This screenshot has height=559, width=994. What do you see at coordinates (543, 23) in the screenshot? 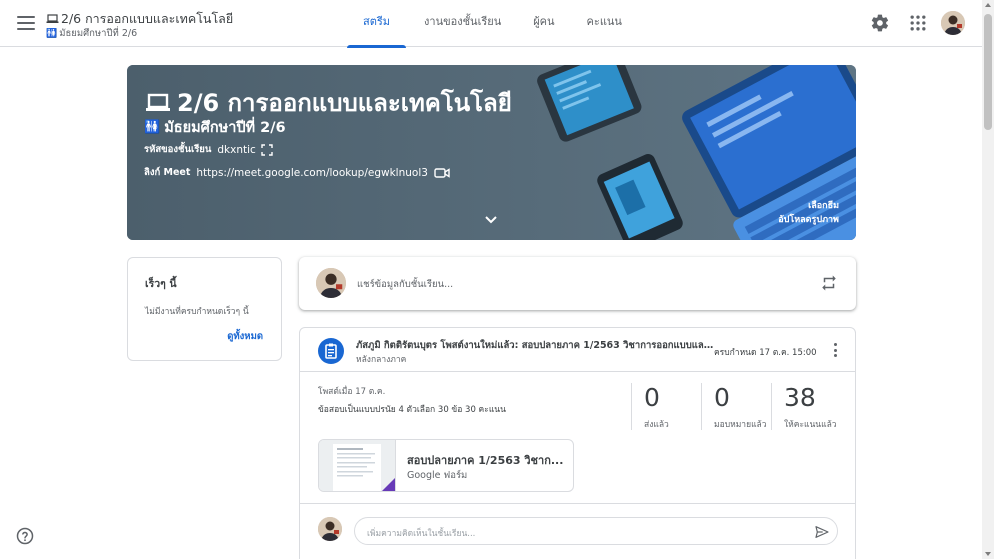
I see `tab-people: ผู้คน` at bounding box center [543, 23].